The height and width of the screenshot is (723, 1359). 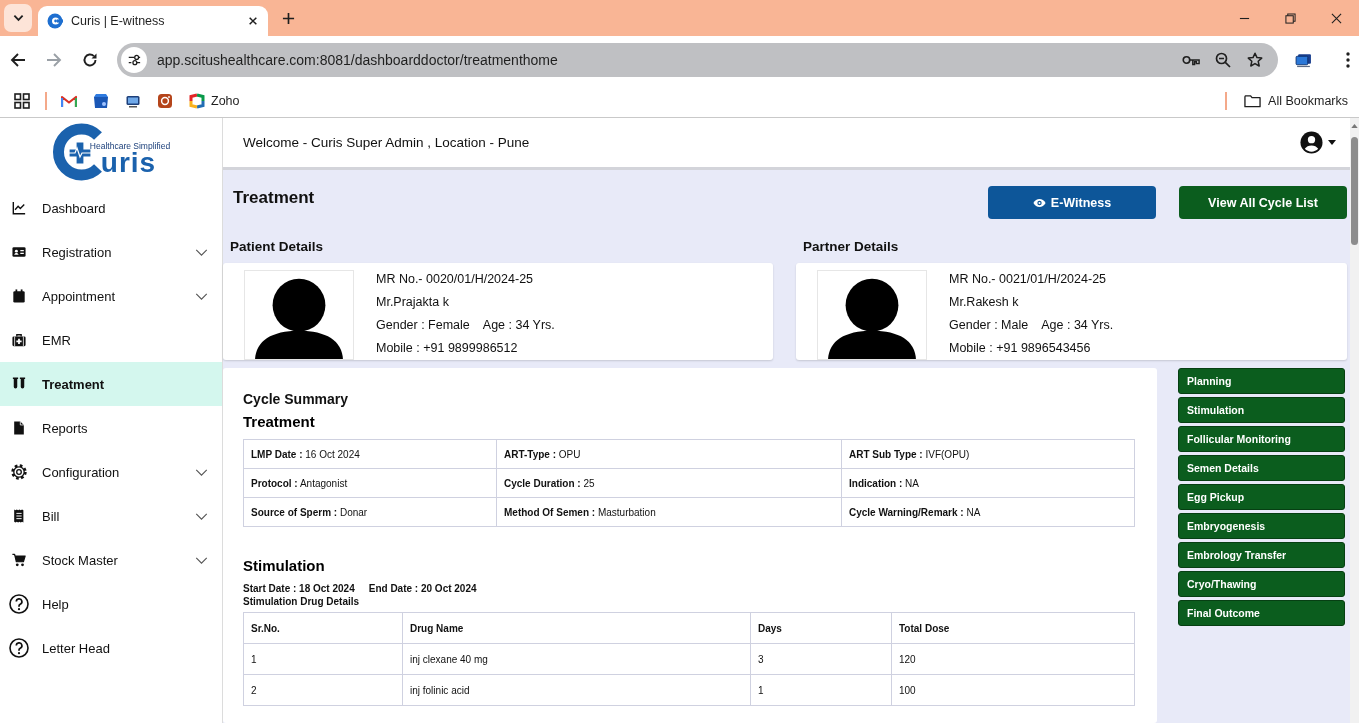 What do you see at coordinates (1253, 100) in the screenshot?
I see `folder-icon` at bounding box center [1253, 100].